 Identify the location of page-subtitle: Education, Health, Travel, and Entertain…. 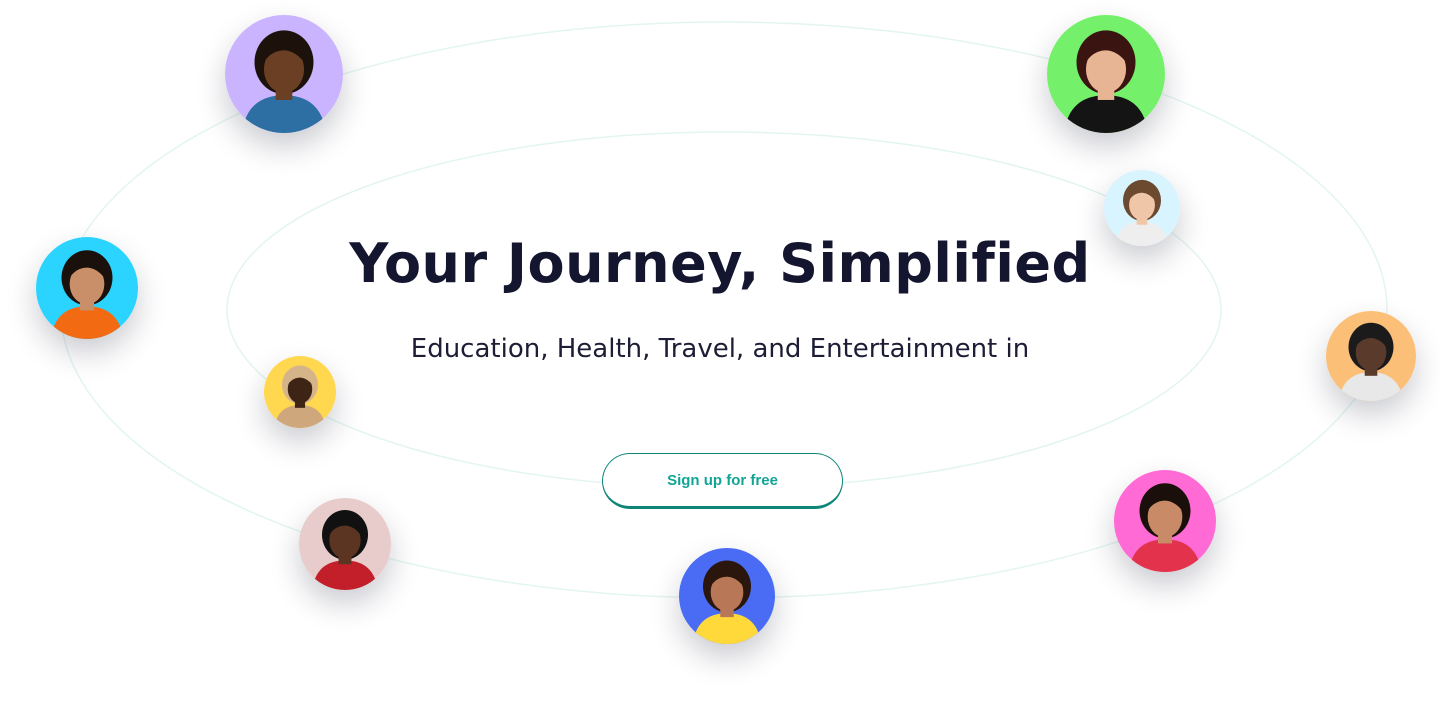
(720, 349).